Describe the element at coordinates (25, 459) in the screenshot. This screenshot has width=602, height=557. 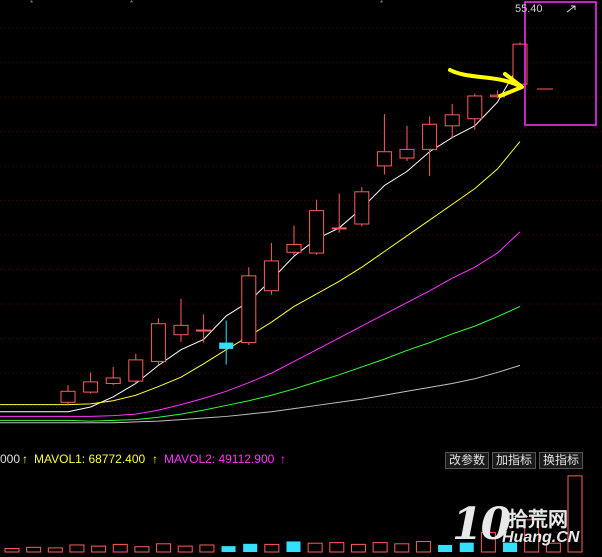
I see `mavol1-arrow: ↑` at that location.